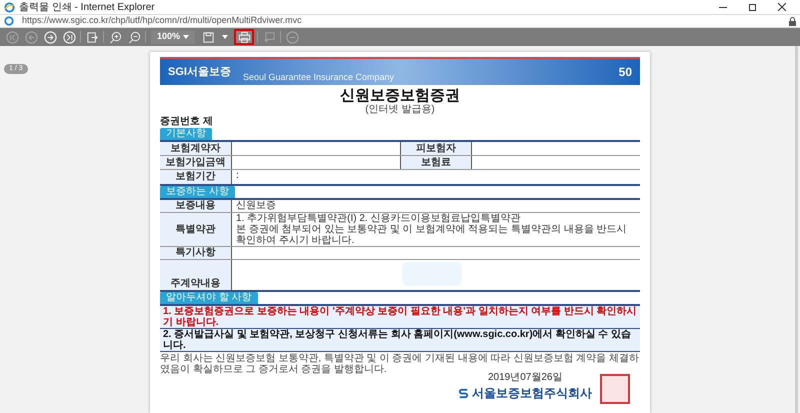 The image size is (800, 413). I want to click on lock-icon, so click(792, 21).